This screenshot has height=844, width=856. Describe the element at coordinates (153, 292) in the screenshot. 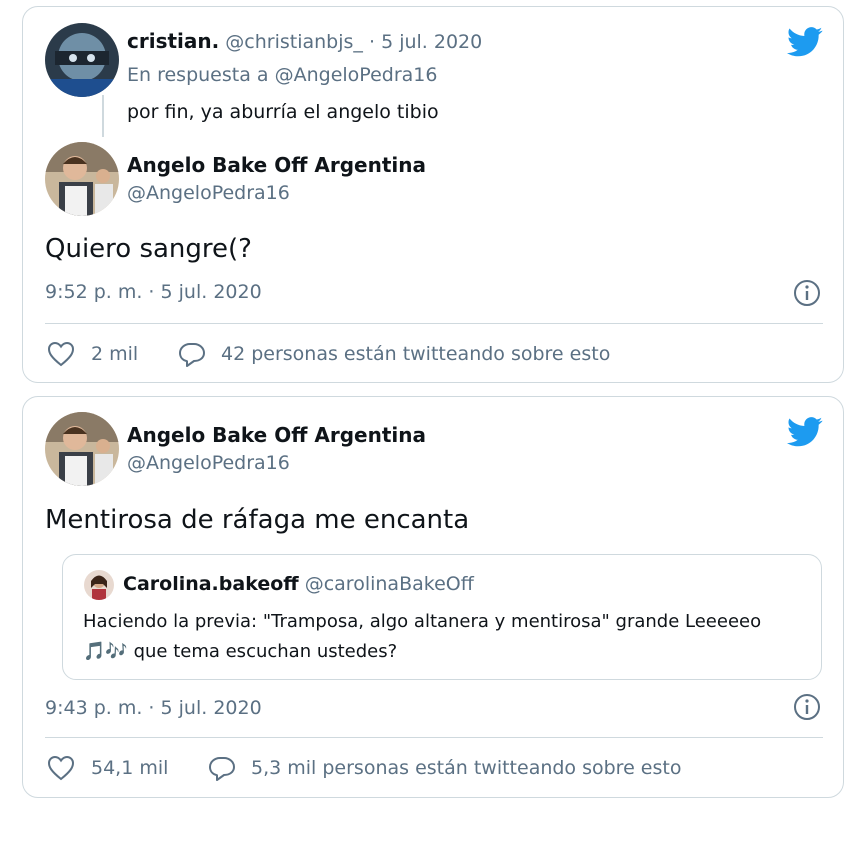

I see `main-timestamp: 9:52 p. m. · 5 jul. 2020` at that location.